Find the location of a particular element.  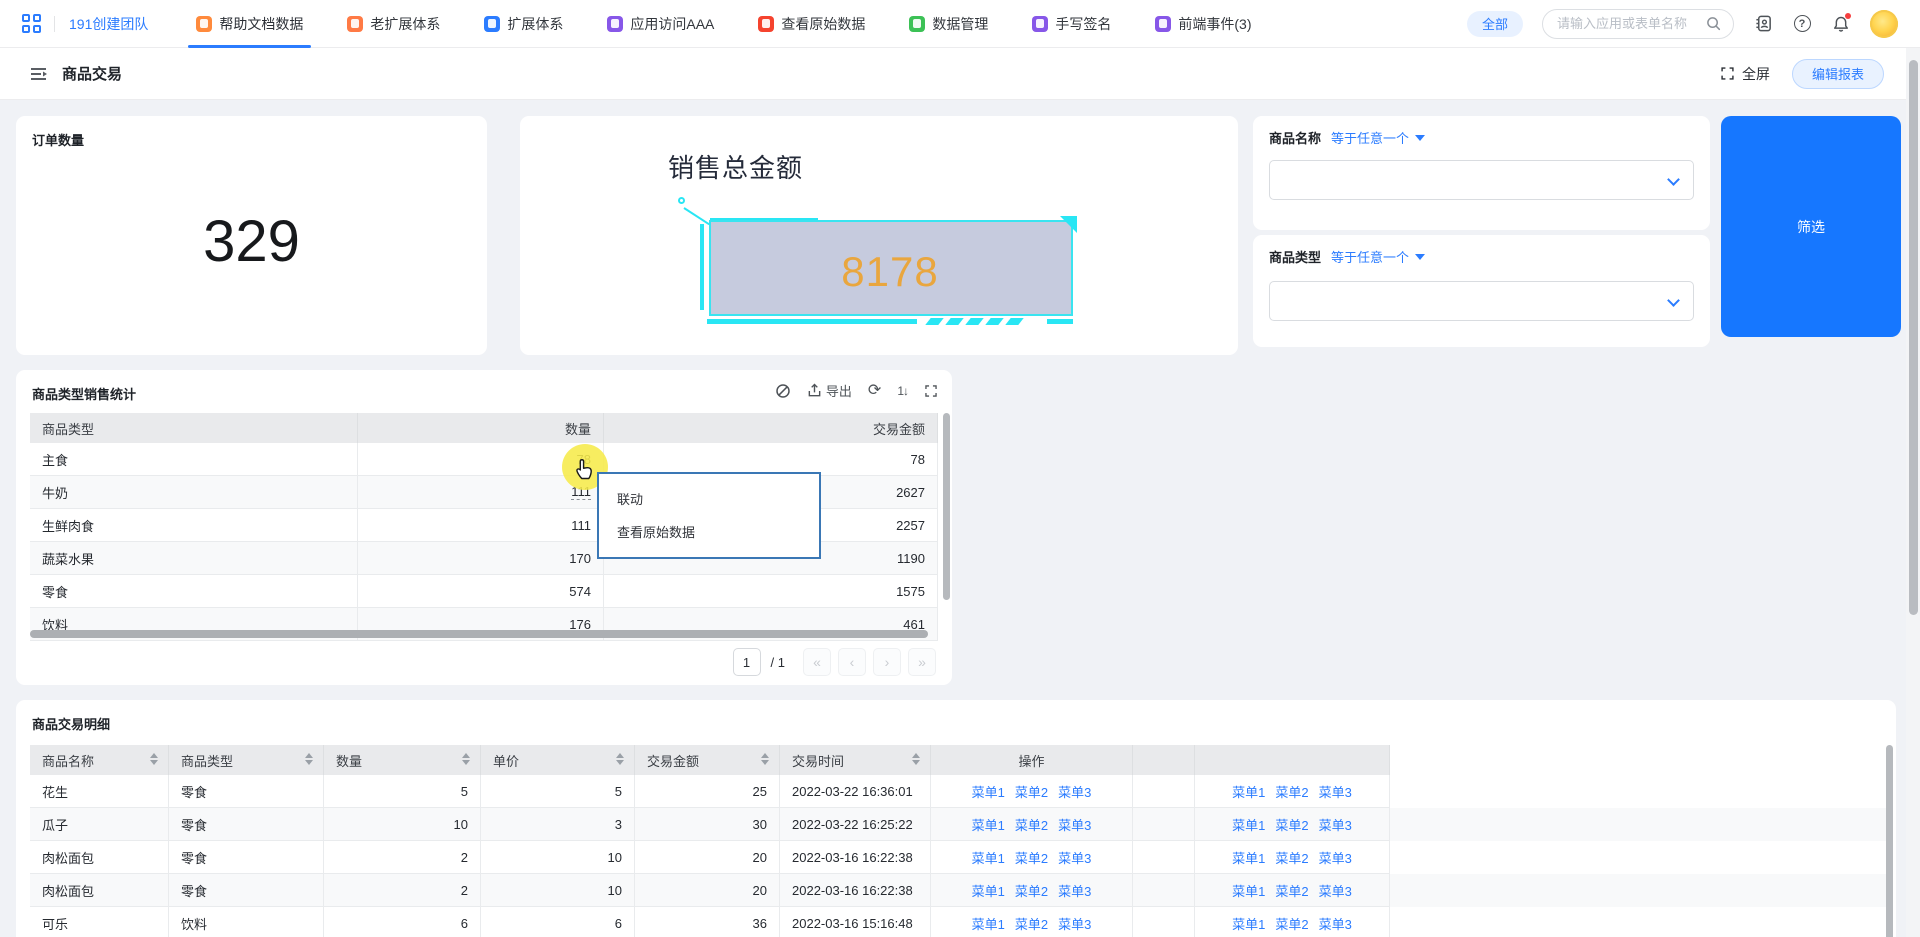

stats-cell: 170 is located at coordinates (481, 558).